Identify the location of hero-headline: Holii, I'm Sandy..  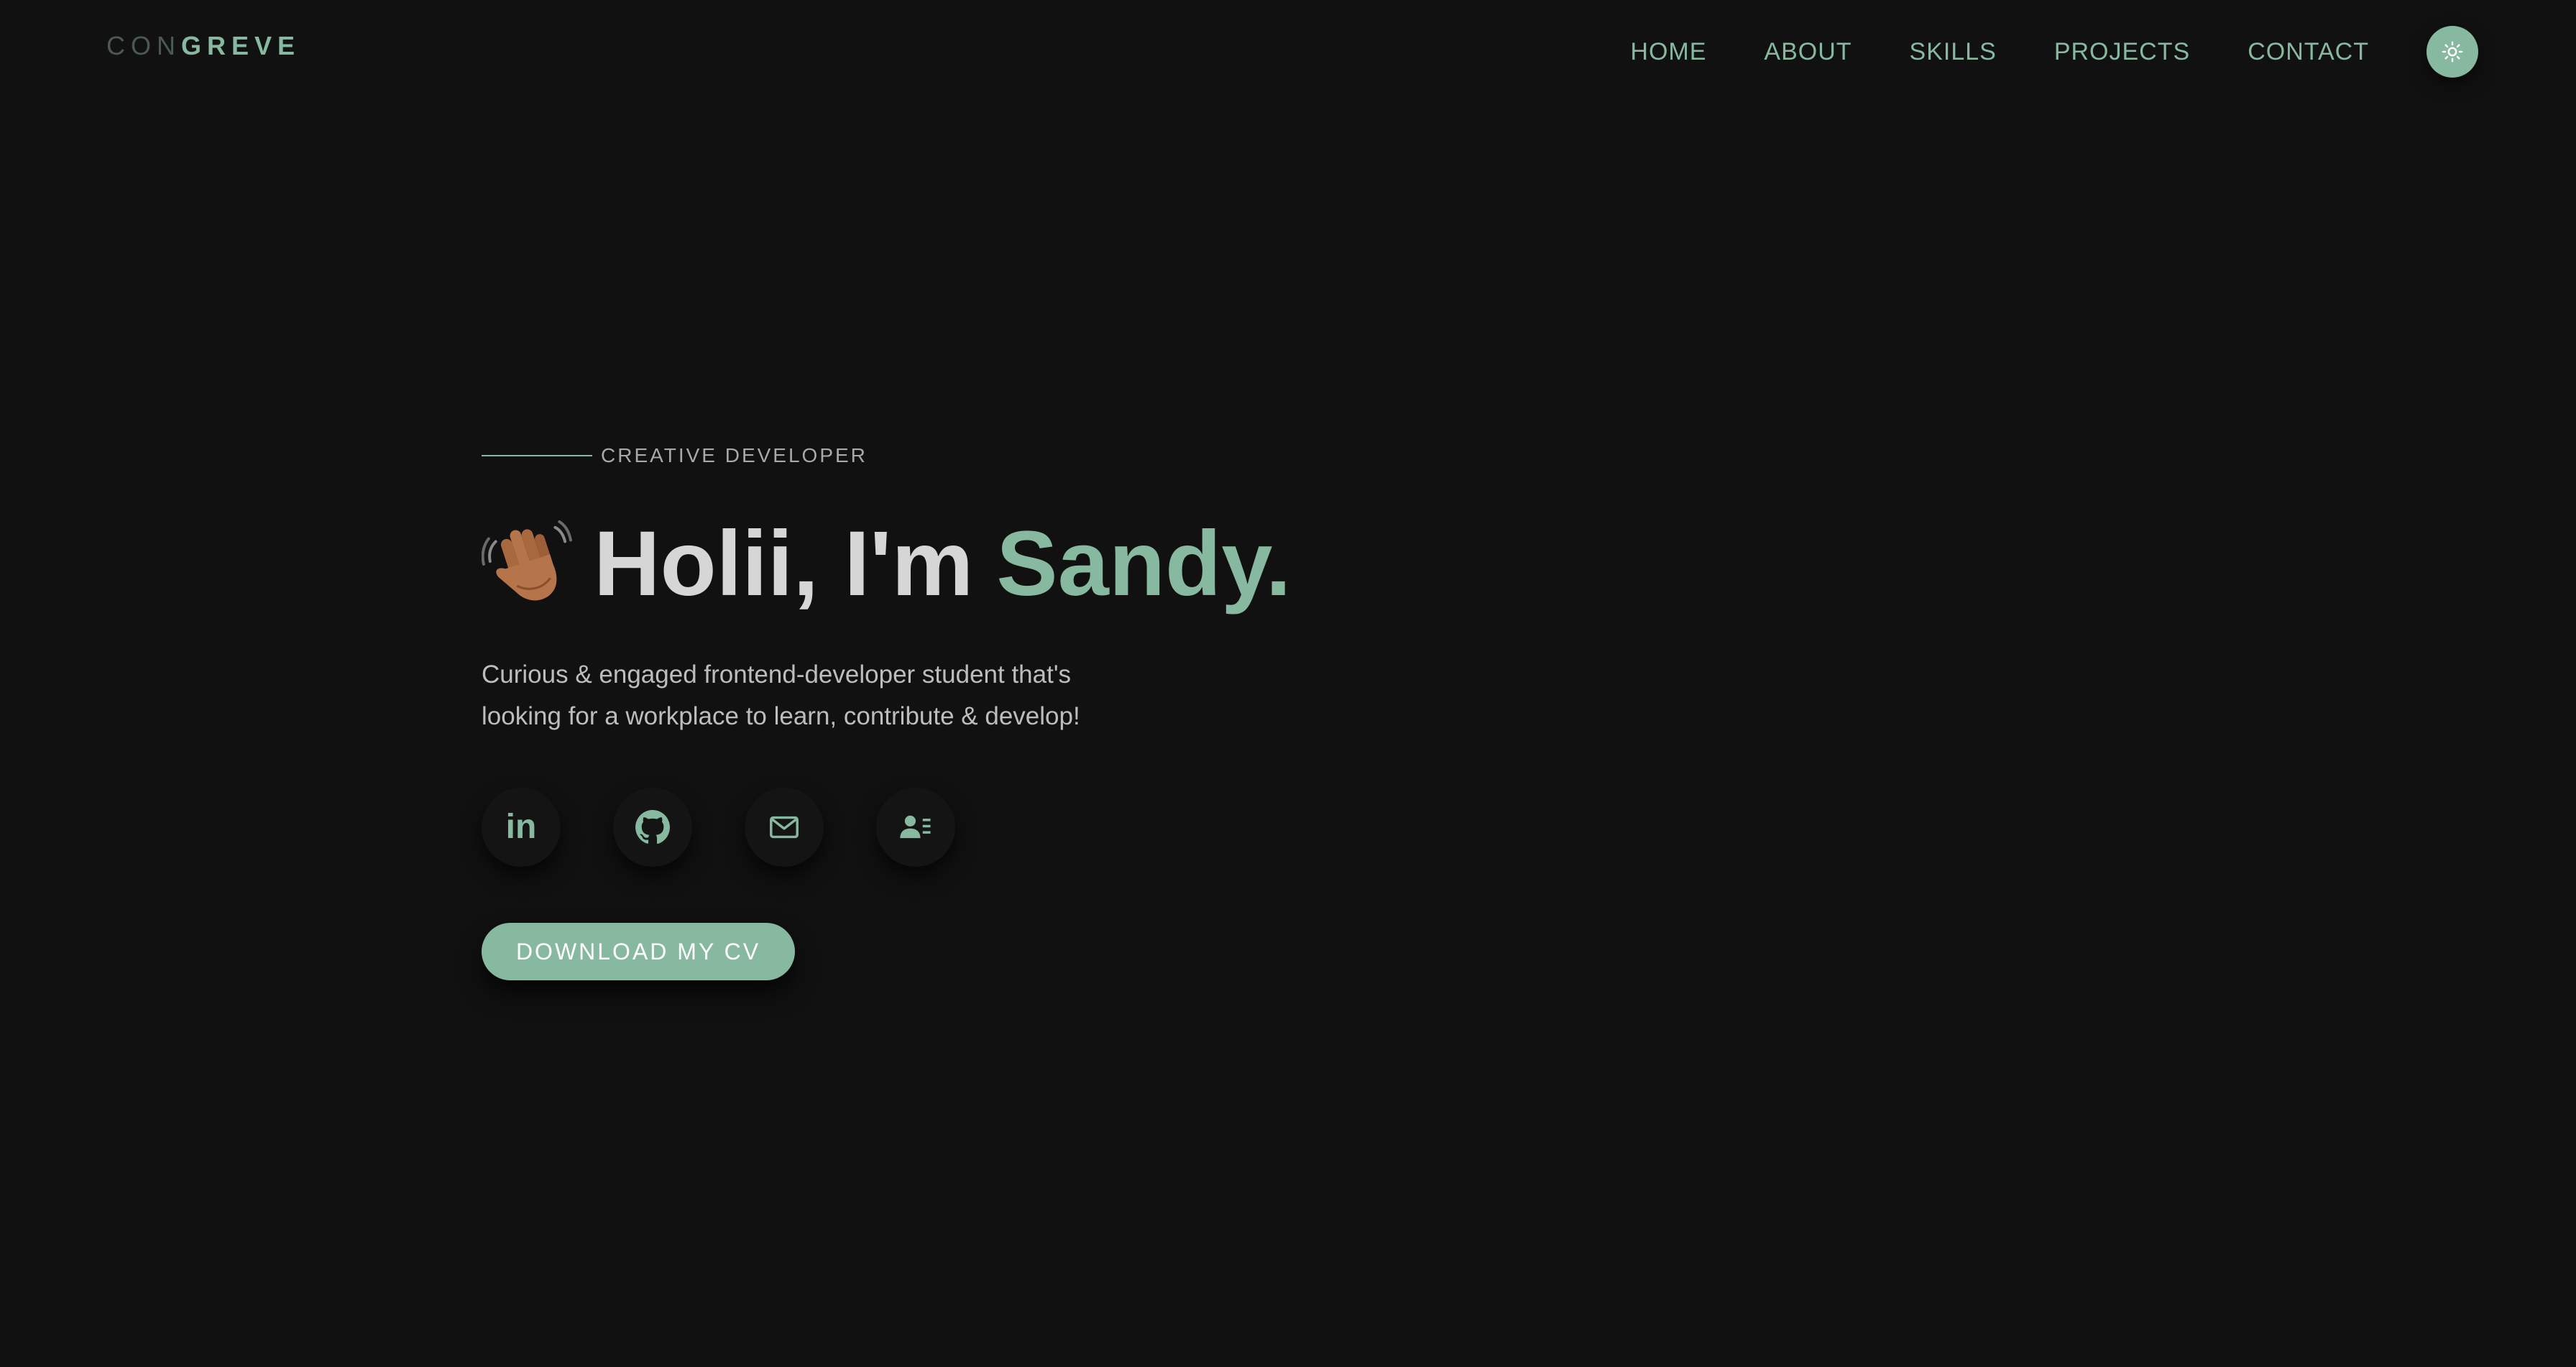
(886, 564).